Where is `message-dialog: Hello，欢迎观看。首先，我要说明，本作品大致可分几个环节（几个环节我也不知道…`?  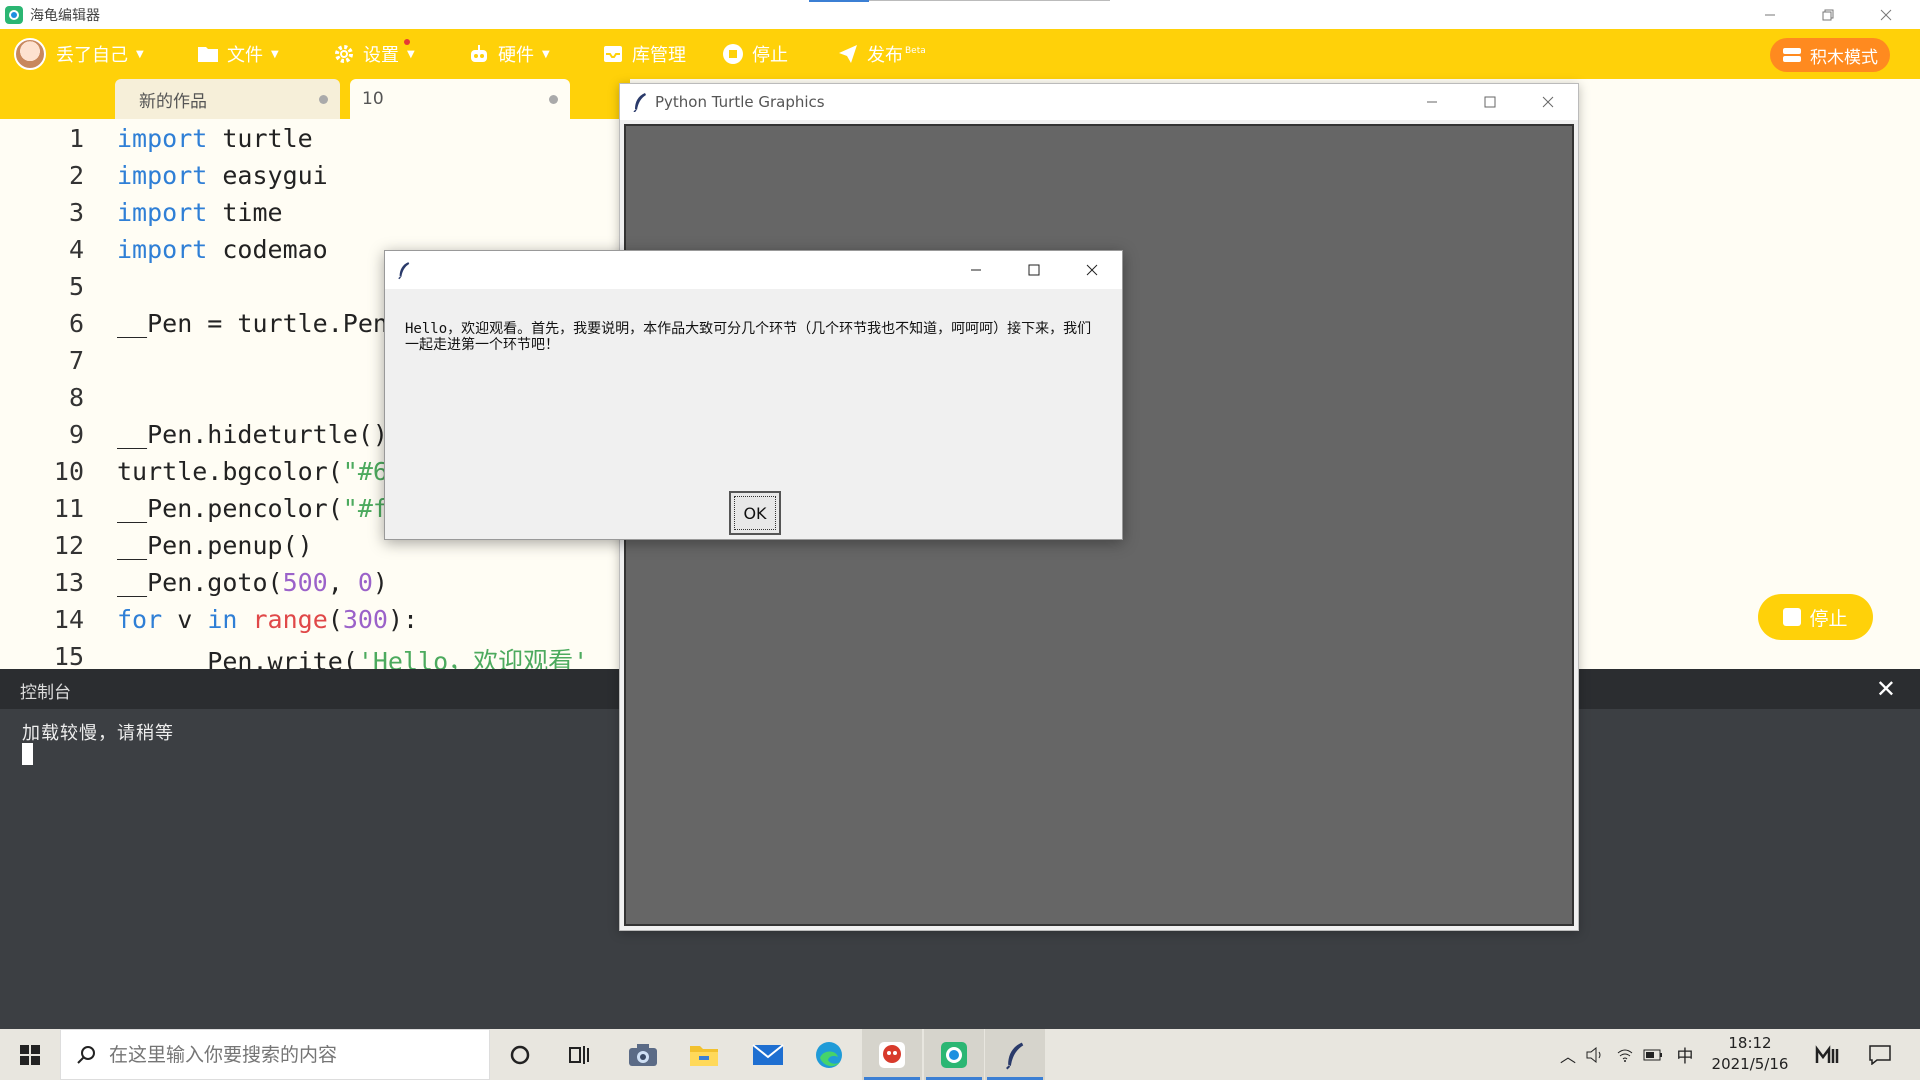 message-dialog: Hello，欢迎观看。首先，我要说明，本作品大致可分几个环节（几个环节我也不知道… is located at coordinates (753, 395).